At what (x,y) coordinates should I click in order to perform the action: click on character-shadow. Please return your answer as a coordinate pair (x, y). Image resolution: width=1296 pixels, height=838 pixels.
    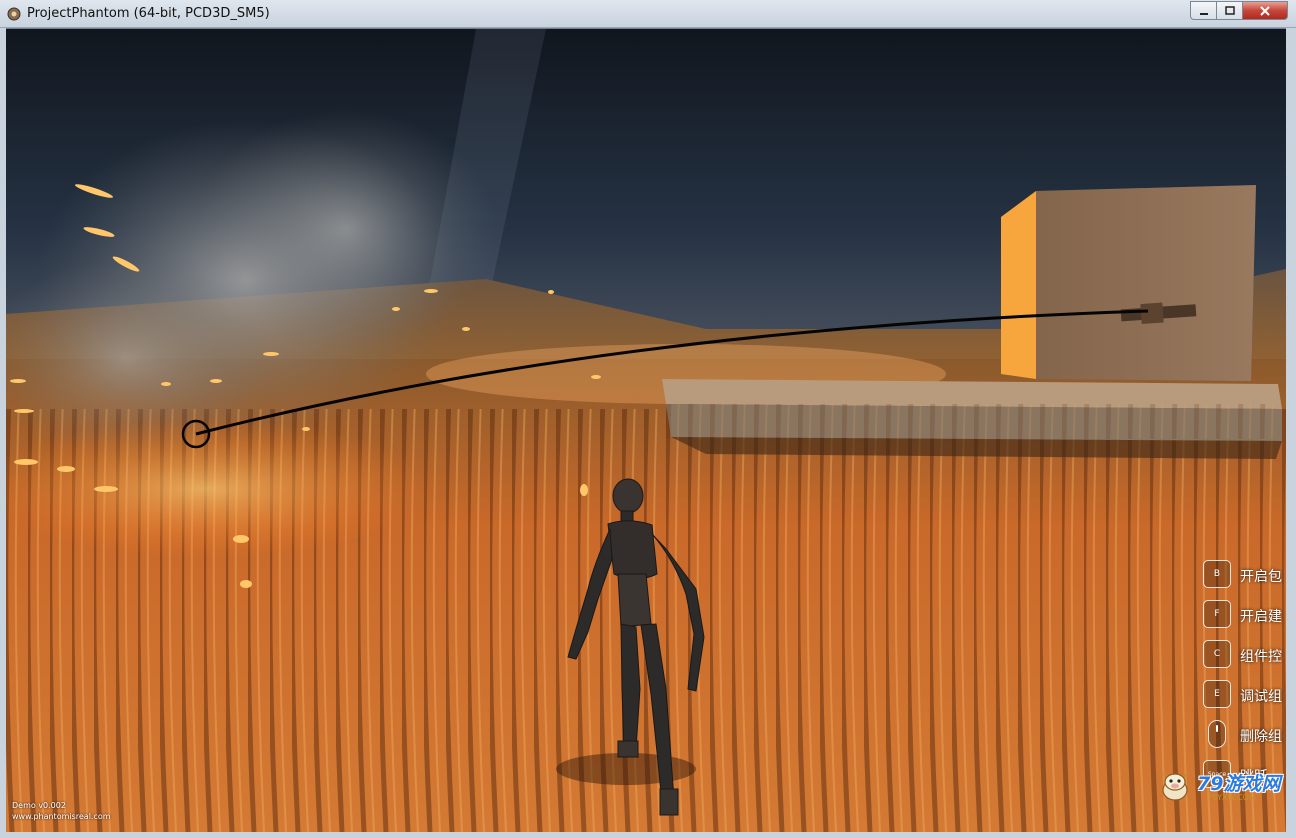
    Looking at the image, I should click on (626, 769).